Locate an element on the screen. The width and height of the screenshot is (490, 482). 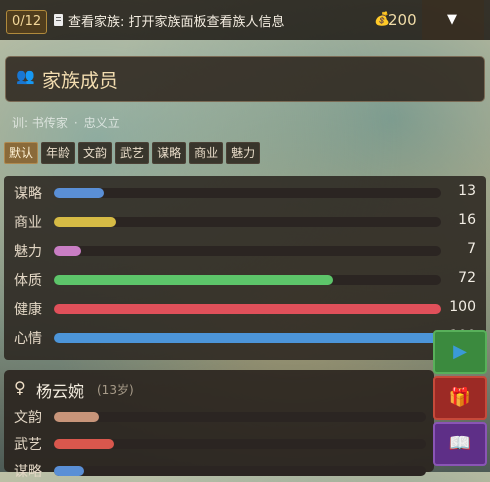
sort-tab: 默认 is located at coordinates (21, 153).